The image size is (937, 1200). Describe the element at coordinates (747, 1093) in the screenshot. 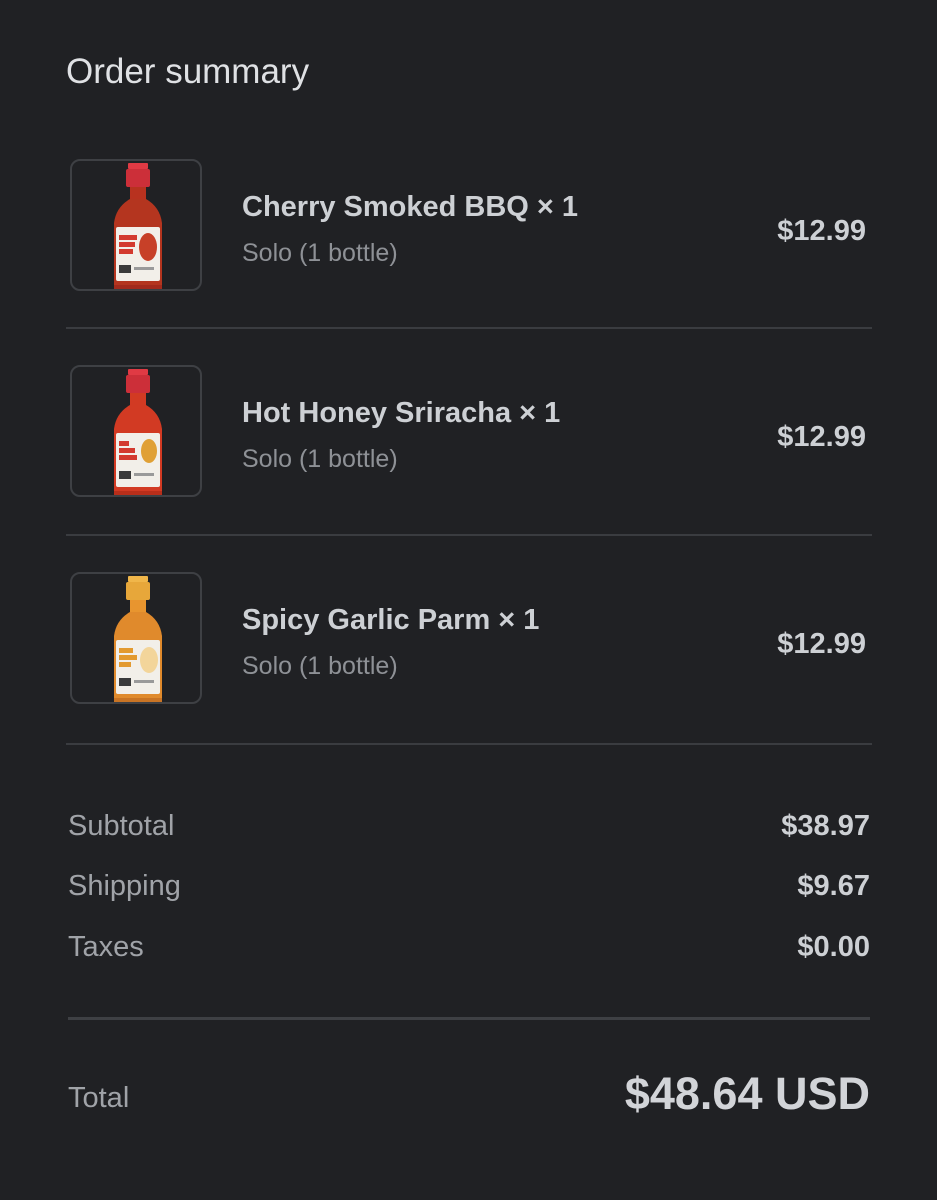

I see `total-value: $48.64 USD` at that location.